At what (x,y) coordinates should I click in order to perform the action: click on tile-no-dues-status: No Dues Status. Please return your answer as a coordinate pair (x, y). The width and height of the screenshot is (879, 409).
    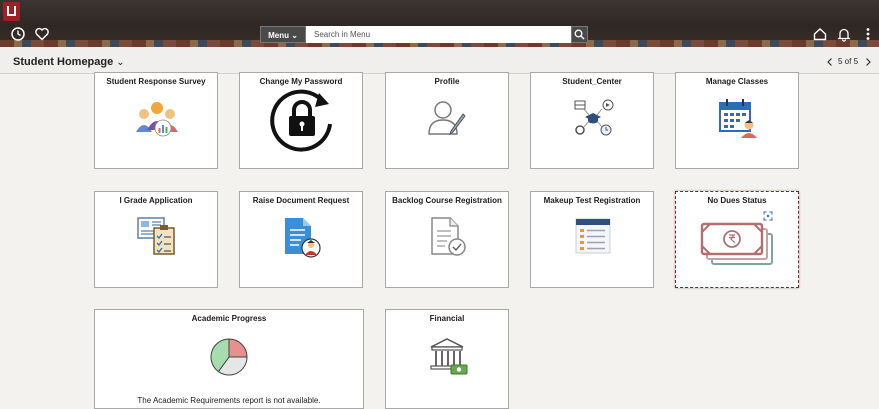
    Looking at the image, I should click on (737, 239).